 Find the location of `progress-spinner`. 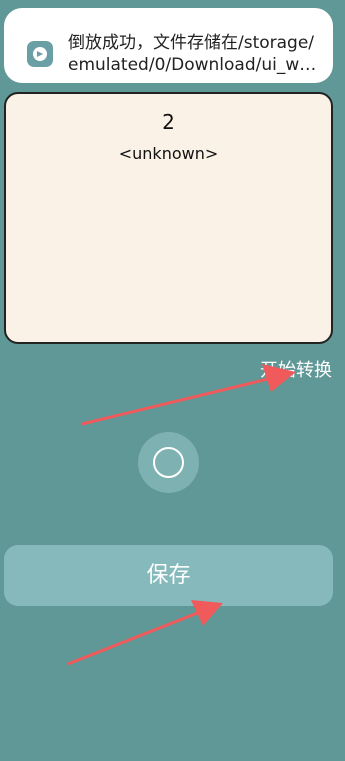

progress-spinner is located at coordinates (168, 462).